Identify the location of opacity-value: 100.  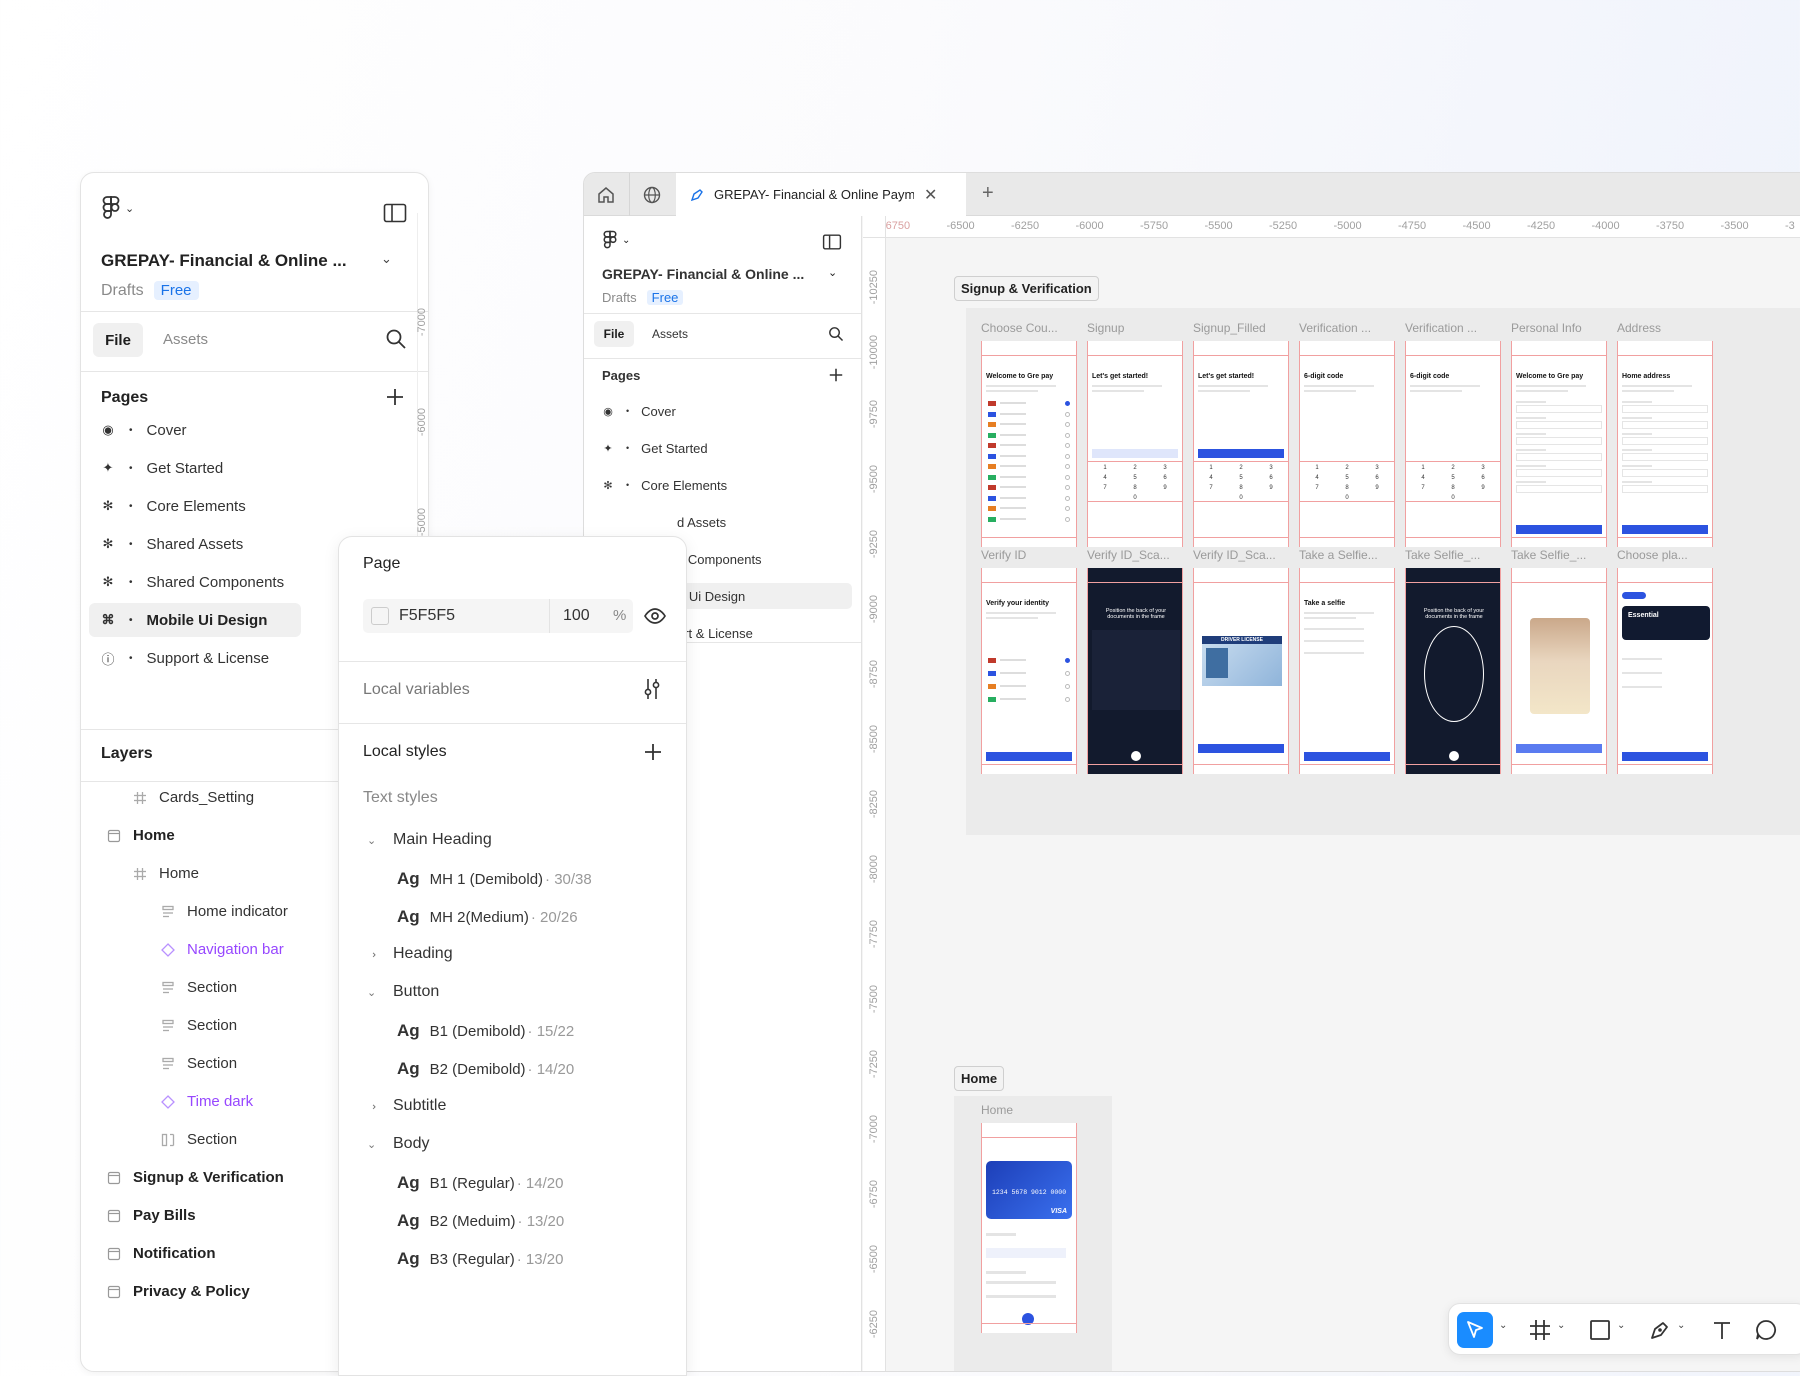
(576, 616).